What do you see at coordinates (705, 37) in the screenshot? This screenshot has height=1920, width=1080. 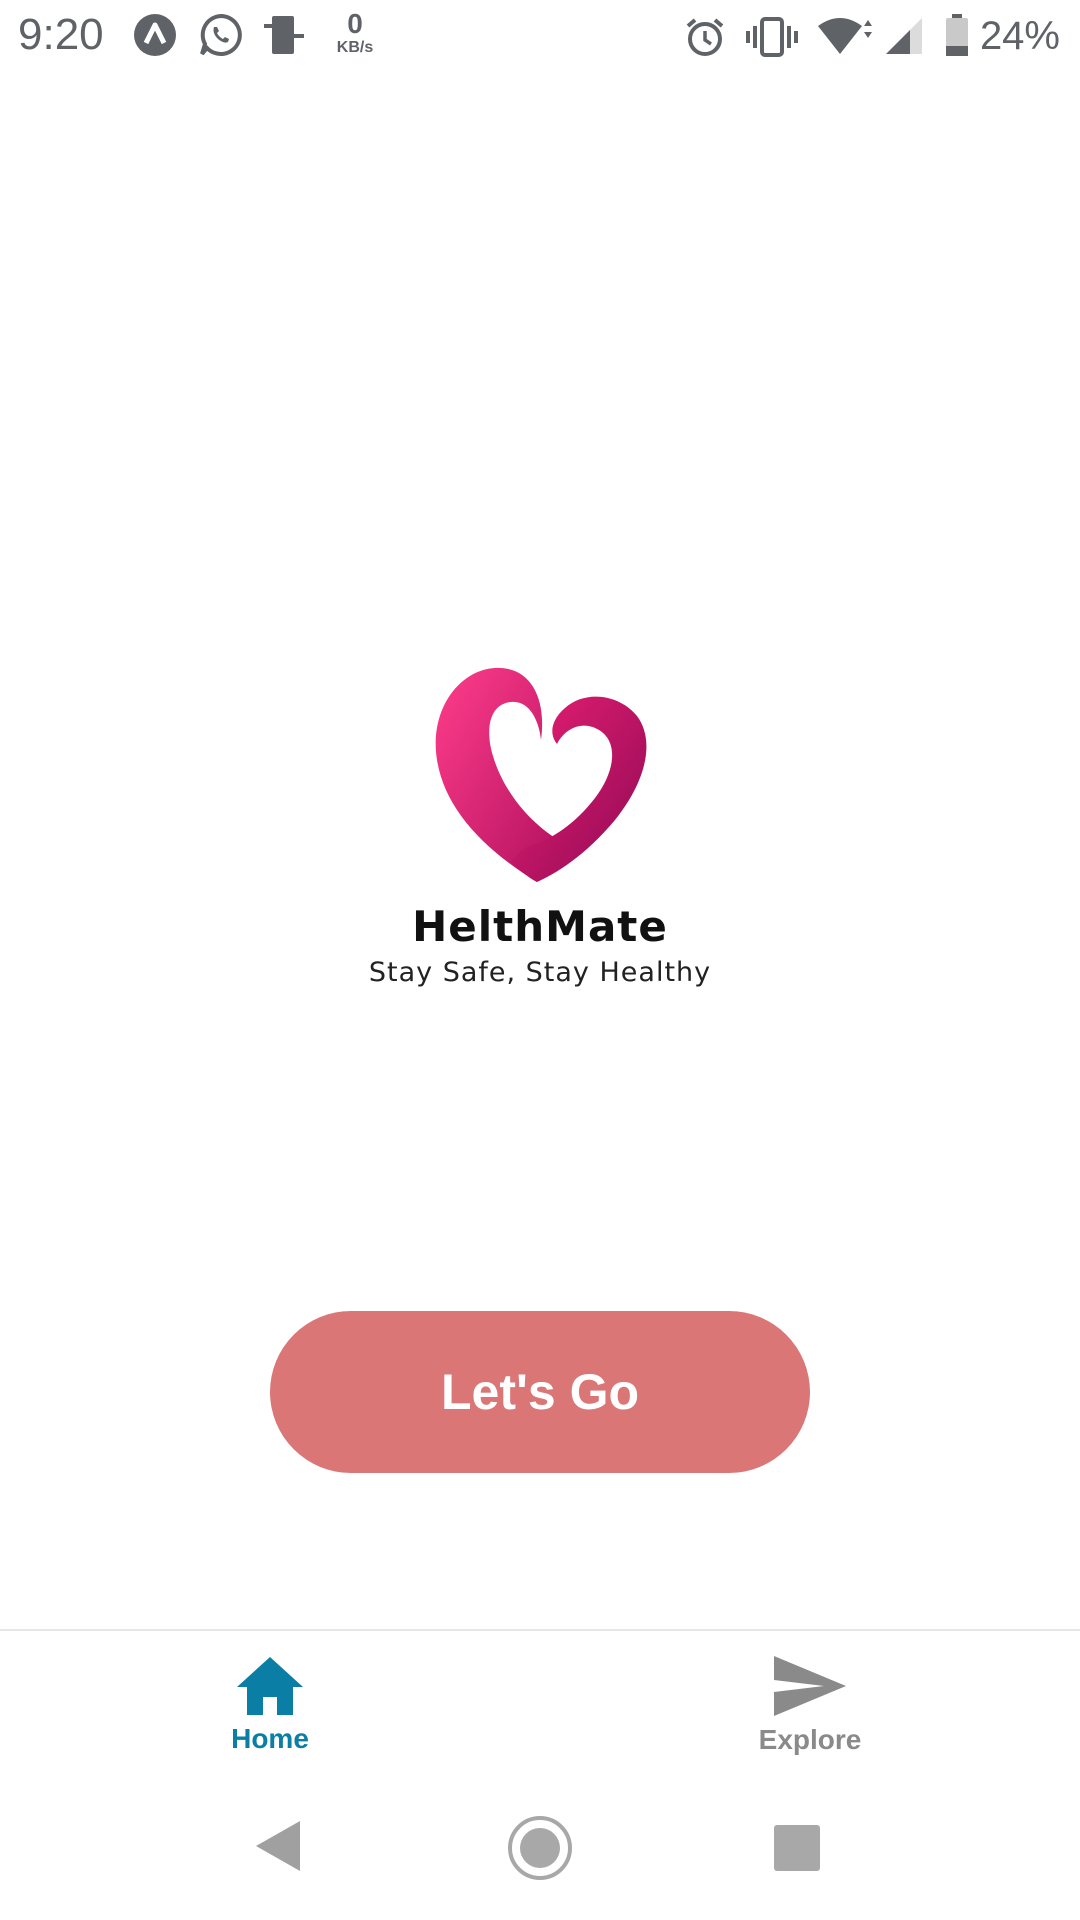 I see `alarm-icon` at bounding box center [705, 37].